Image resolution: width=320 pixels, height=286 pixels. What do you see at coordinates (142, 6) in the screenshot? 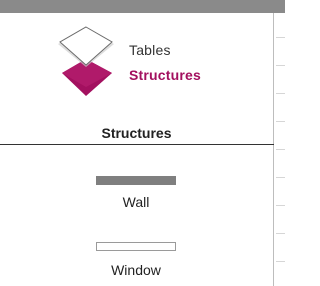
I see `top-toolbar` at bounding box center [142, 6].